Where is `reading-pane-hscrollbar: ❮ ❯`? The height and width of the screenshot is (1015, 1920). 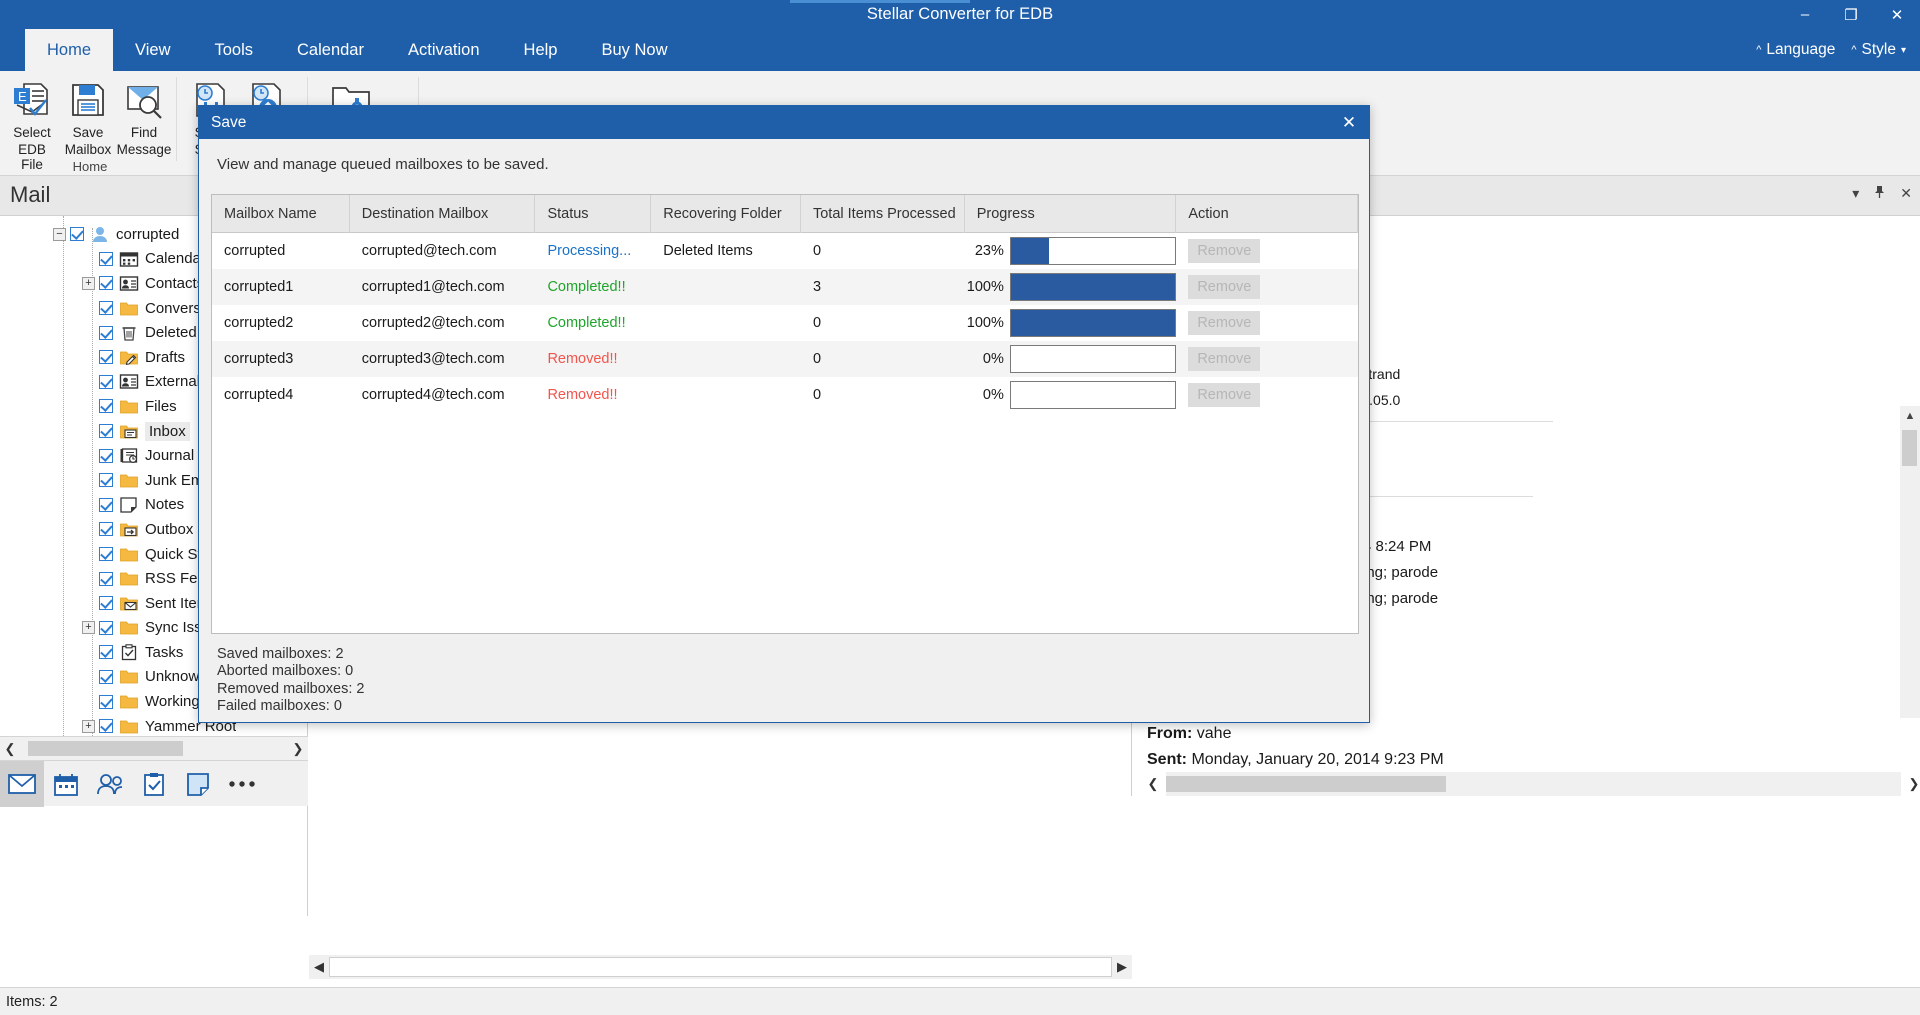
reading-pane-hscrollbar: ❮ ❯ is located at coordinates (1530, 784).